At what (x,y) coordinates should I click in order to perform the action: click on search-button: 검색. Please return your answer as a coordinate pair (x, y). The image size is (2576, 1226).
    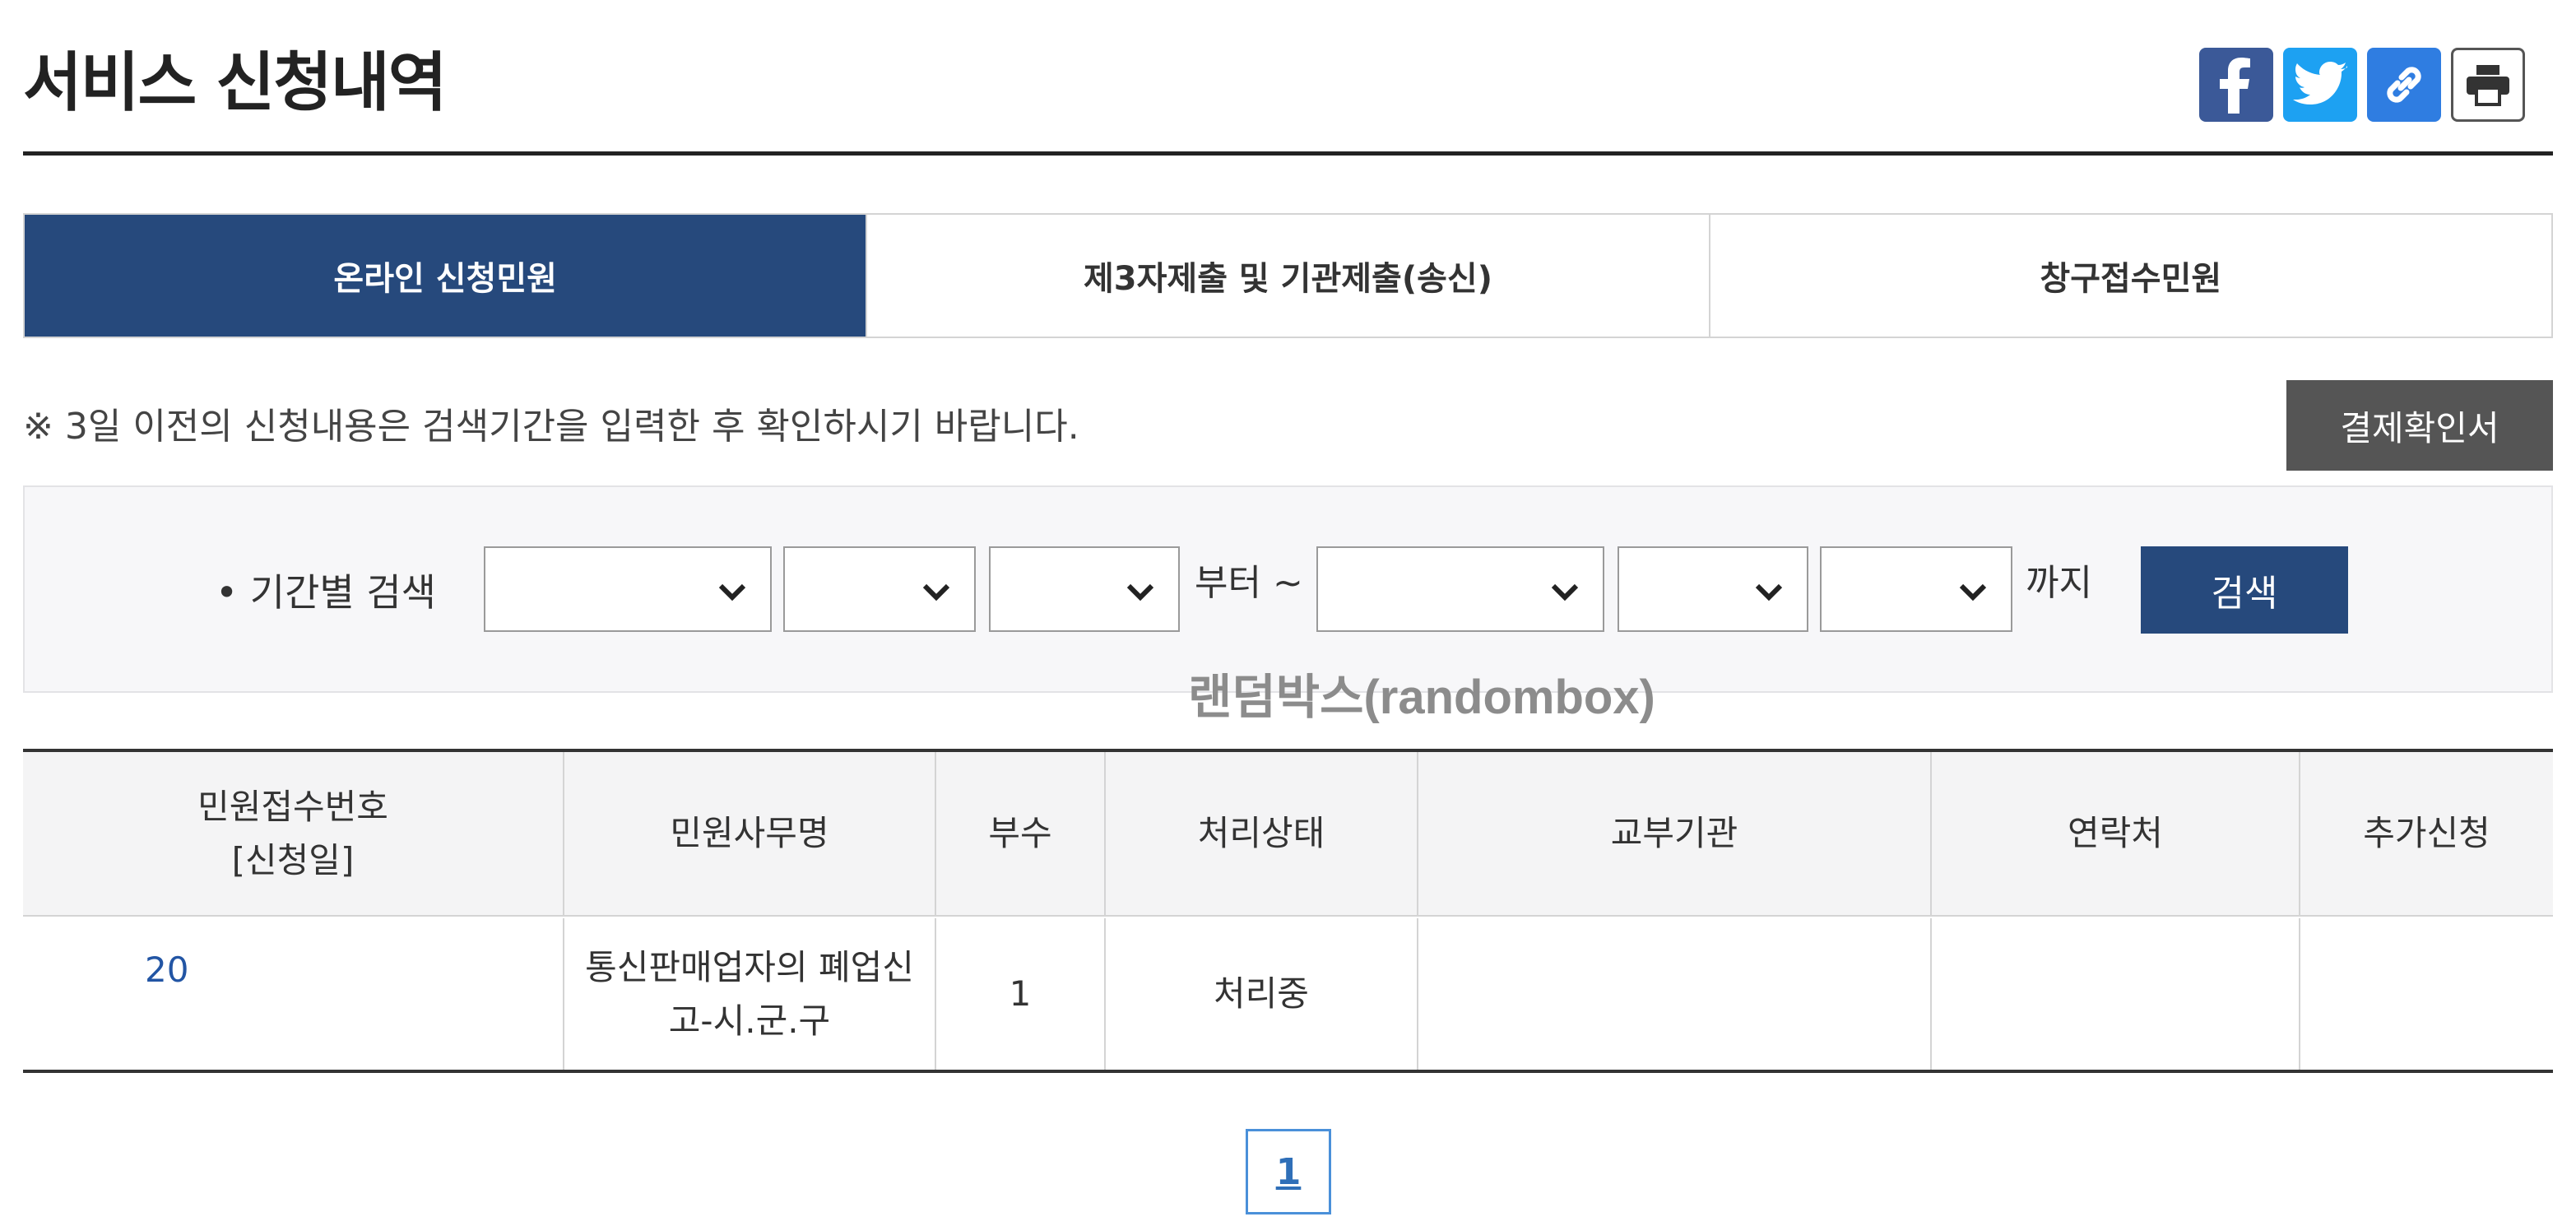
    Looking at the image, I should click on (2244, 590).